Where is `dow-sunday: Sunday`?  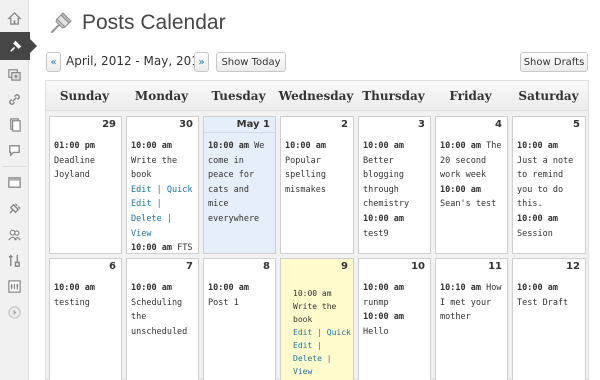
dow-sunday: Sunday is located at coordinates (84, 96).